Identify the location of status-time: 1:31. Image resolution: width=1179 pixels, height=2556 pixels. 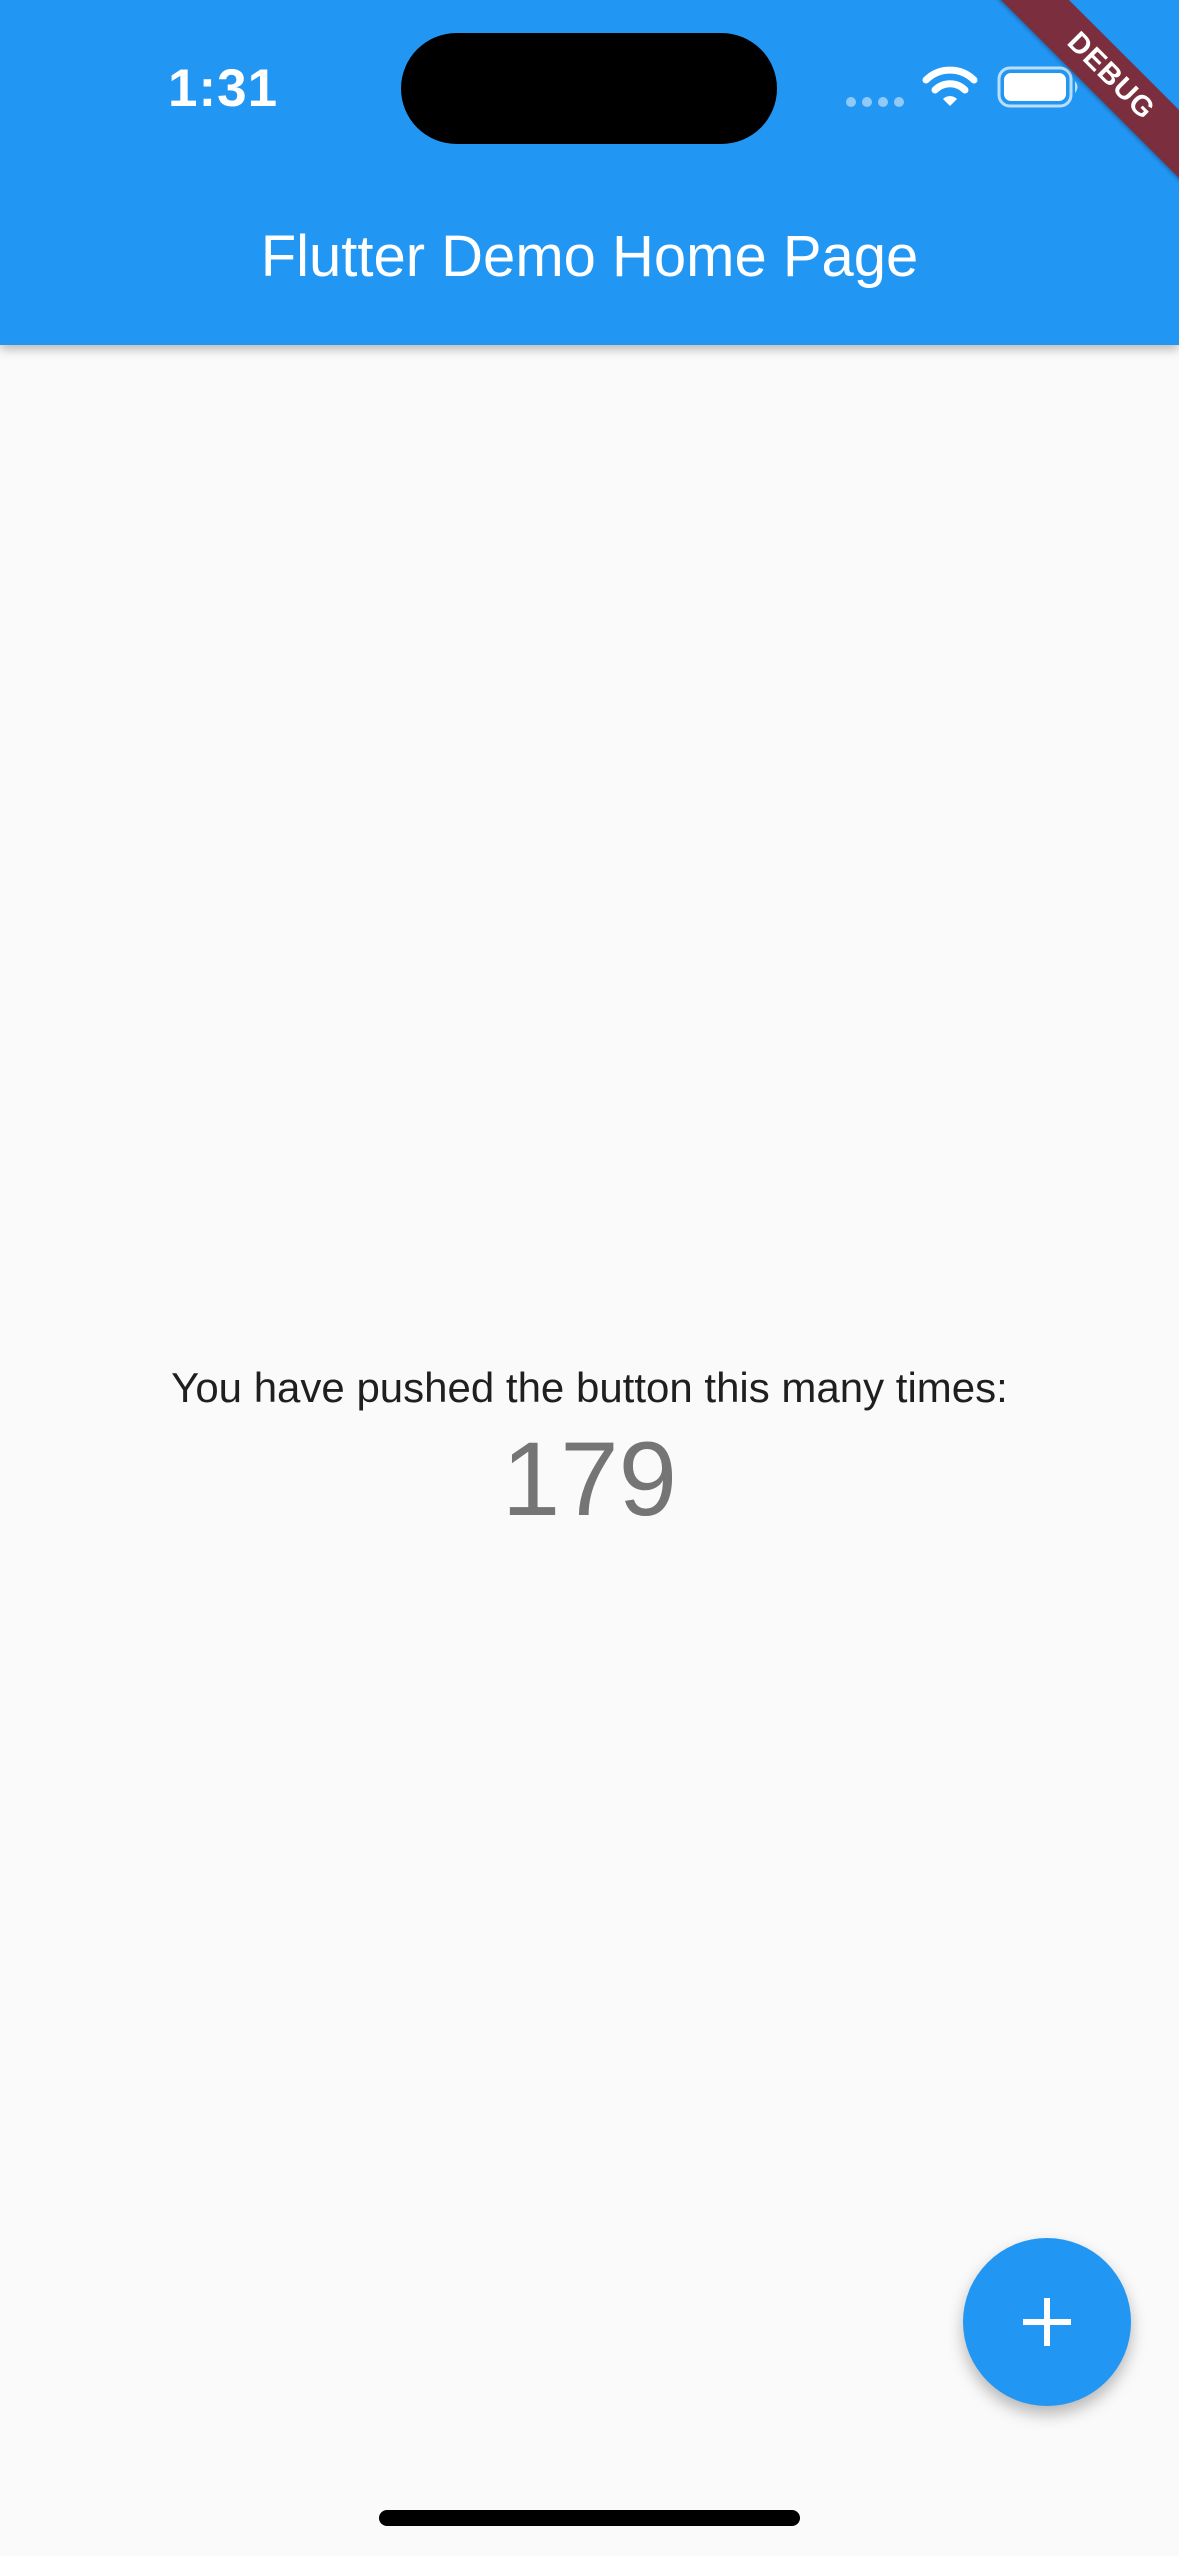
(223, 88).